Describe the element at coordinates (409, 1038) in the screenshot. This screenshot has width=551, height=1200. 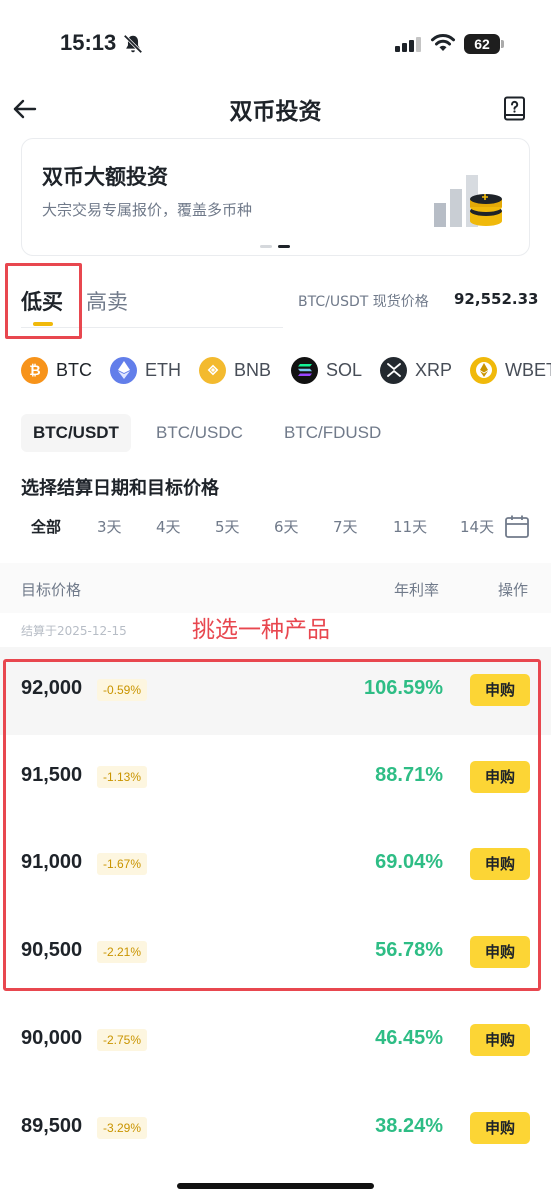
I see `apr-value: 46.45%` at that location.